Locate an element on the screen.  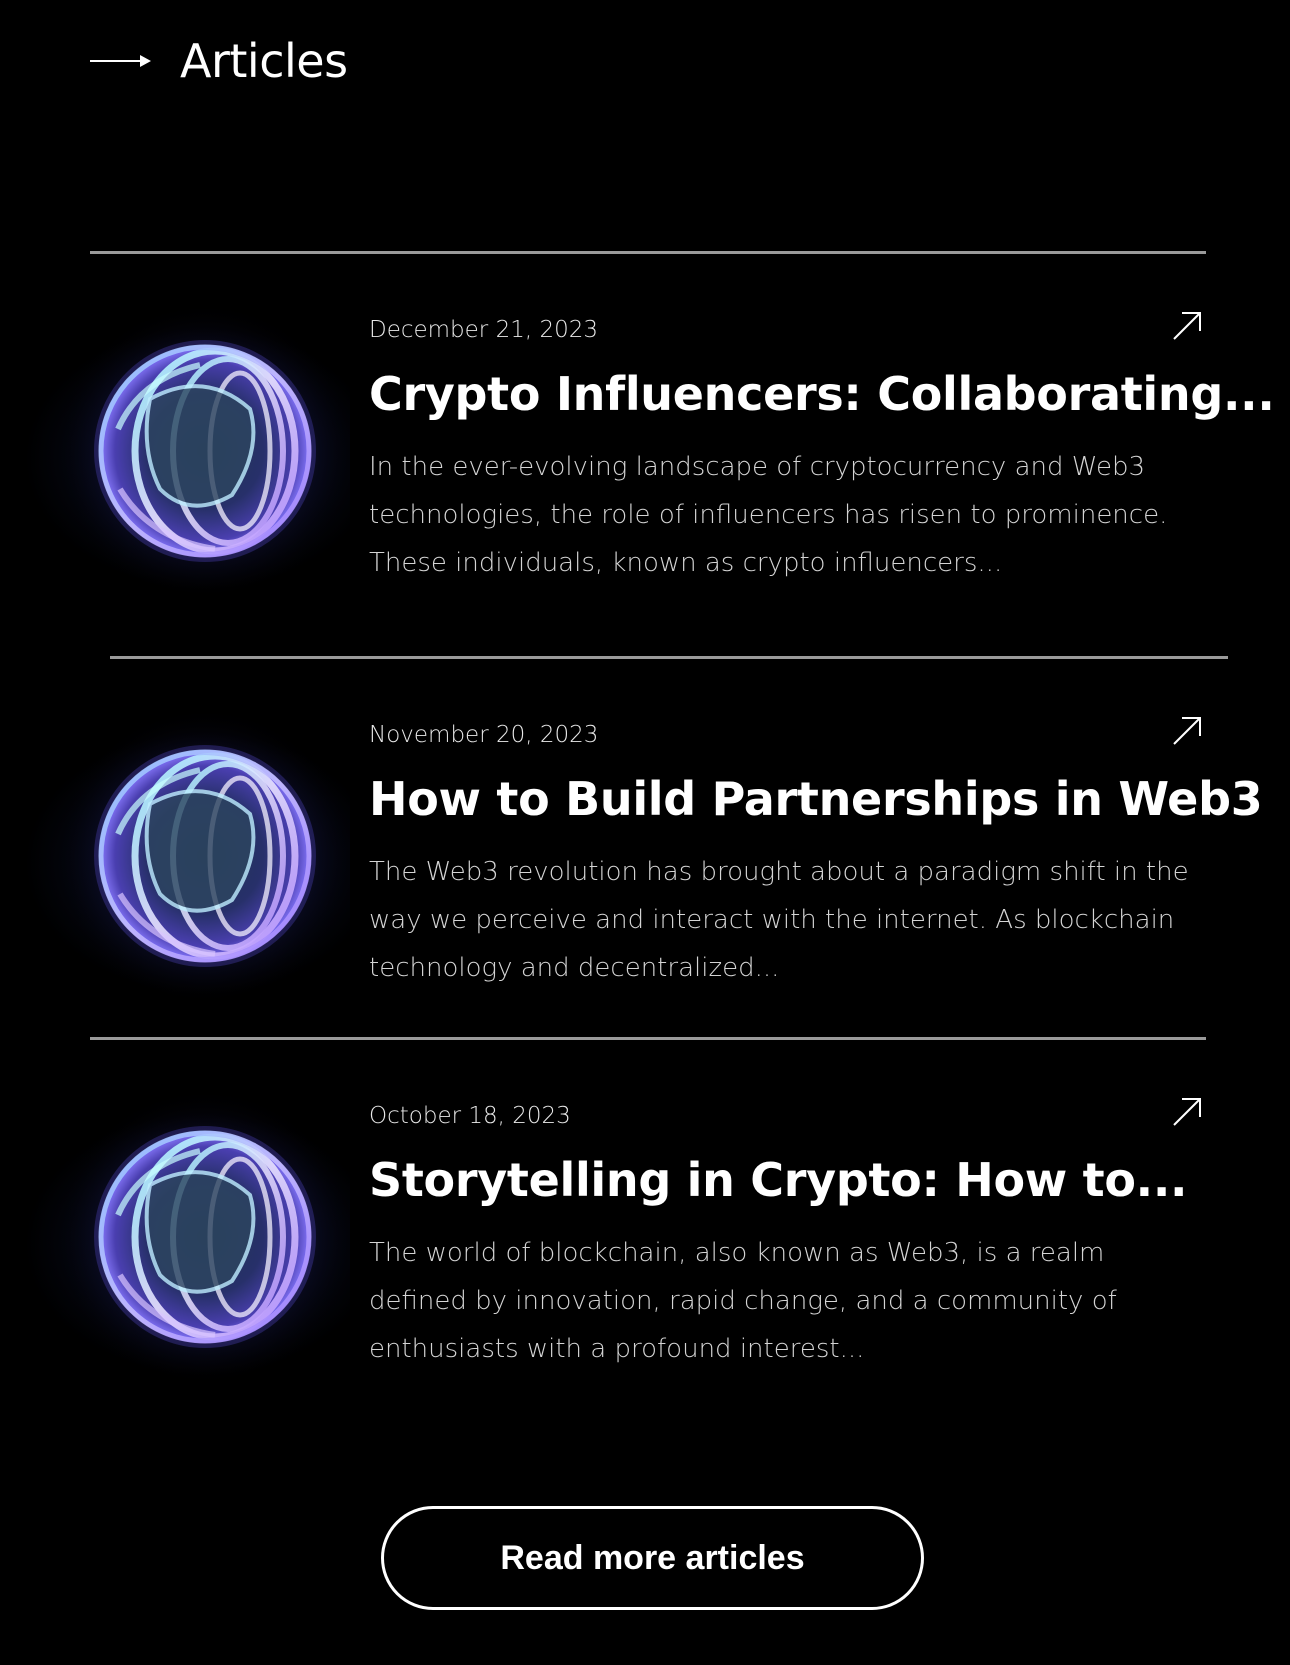
section-header: Articles is located at coordinates (219, 61).